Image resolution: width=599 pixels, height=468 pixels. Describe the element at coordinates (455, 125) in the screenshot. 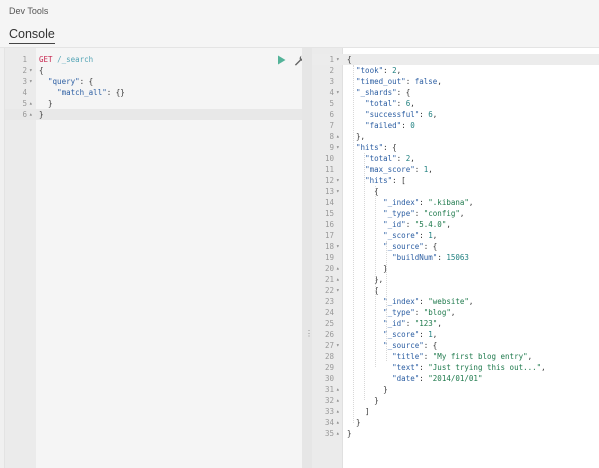

I see `code-line: 7 "failed": 0` at that location.